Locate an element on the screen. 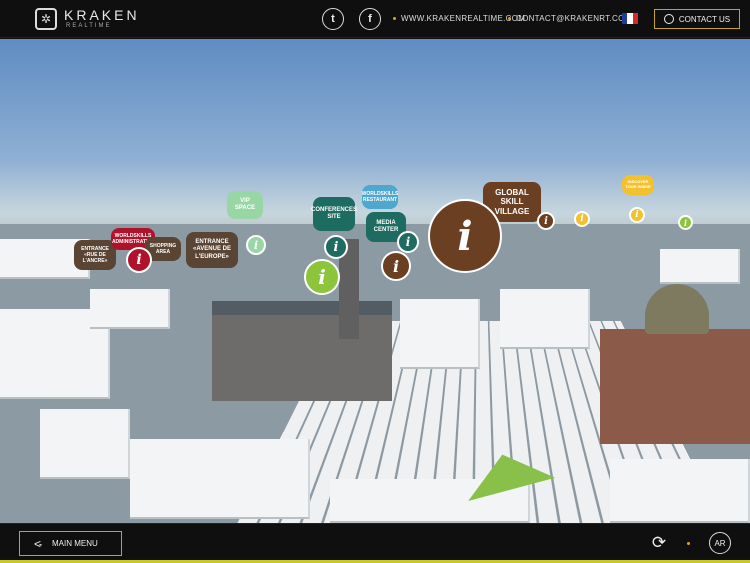  website-link: WWW.KRAKENREALTIME.COM is located at coordinates (463, 18).